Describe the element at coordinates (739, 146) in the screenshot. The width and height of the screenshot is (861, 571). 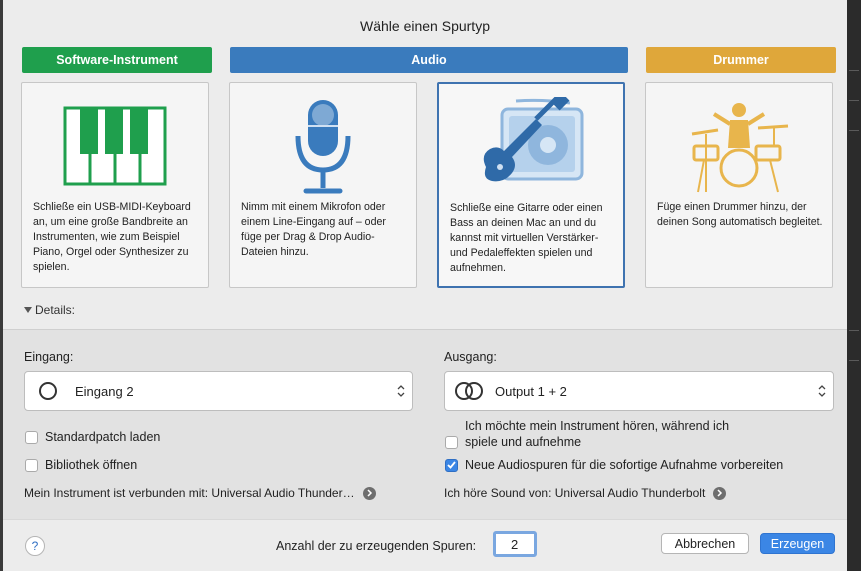
I see `drummer-icon` at that location.